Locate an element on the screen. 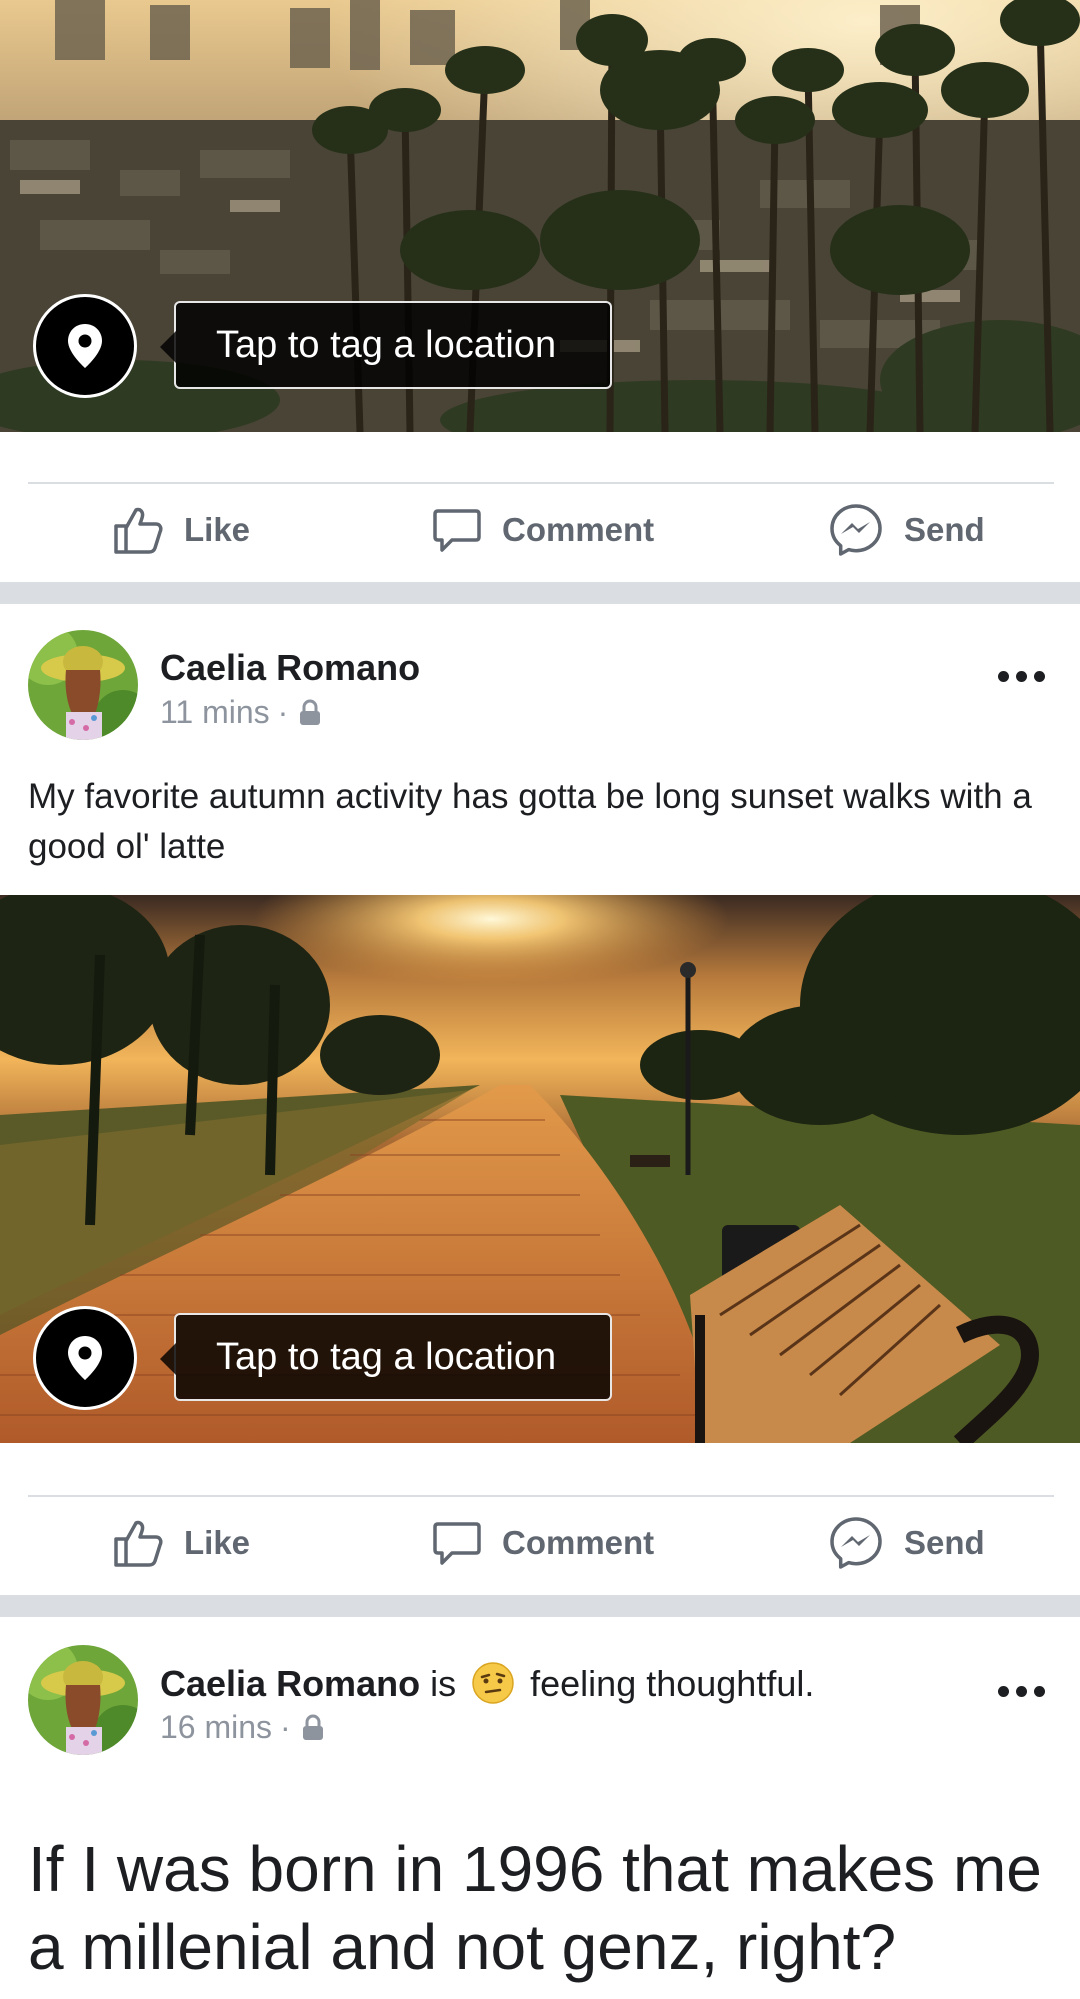 This screenshot has width=1080, height=1999. author-line: Caelia Romano is feeling thoughtful. is located at coordinates (487, 1683).